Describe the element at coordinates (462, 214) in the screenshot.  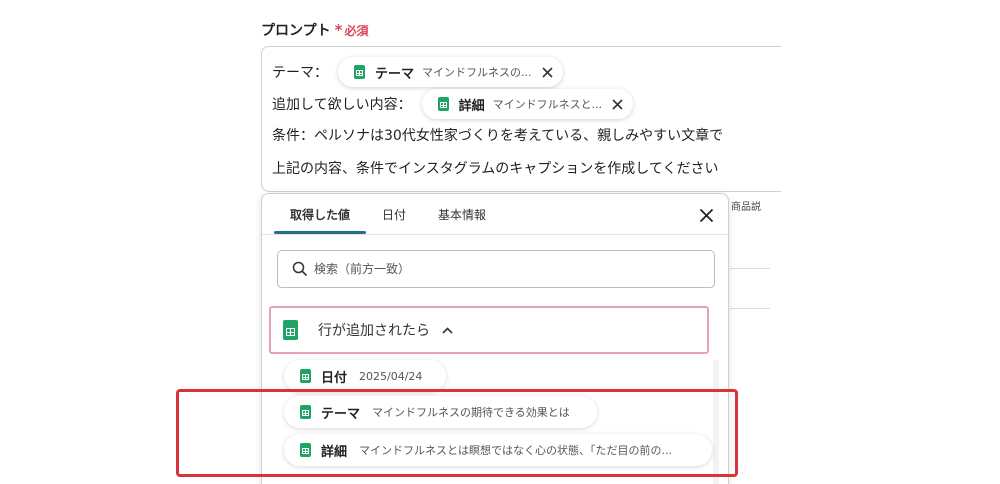
I see `tab-basic-info: 基本情報` at that location.